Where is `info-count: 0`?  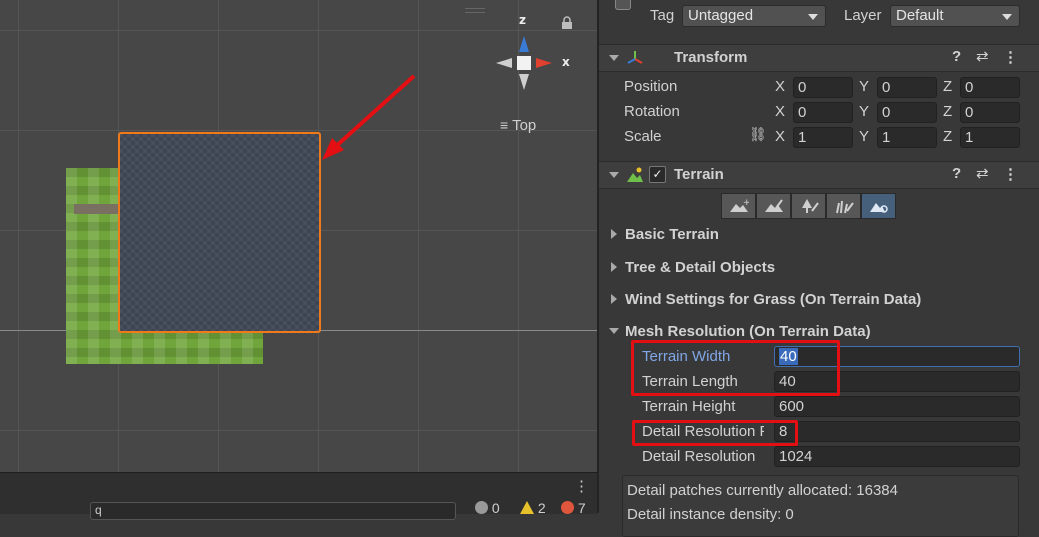 info-count: 0 is located at coordinates (487, 508).